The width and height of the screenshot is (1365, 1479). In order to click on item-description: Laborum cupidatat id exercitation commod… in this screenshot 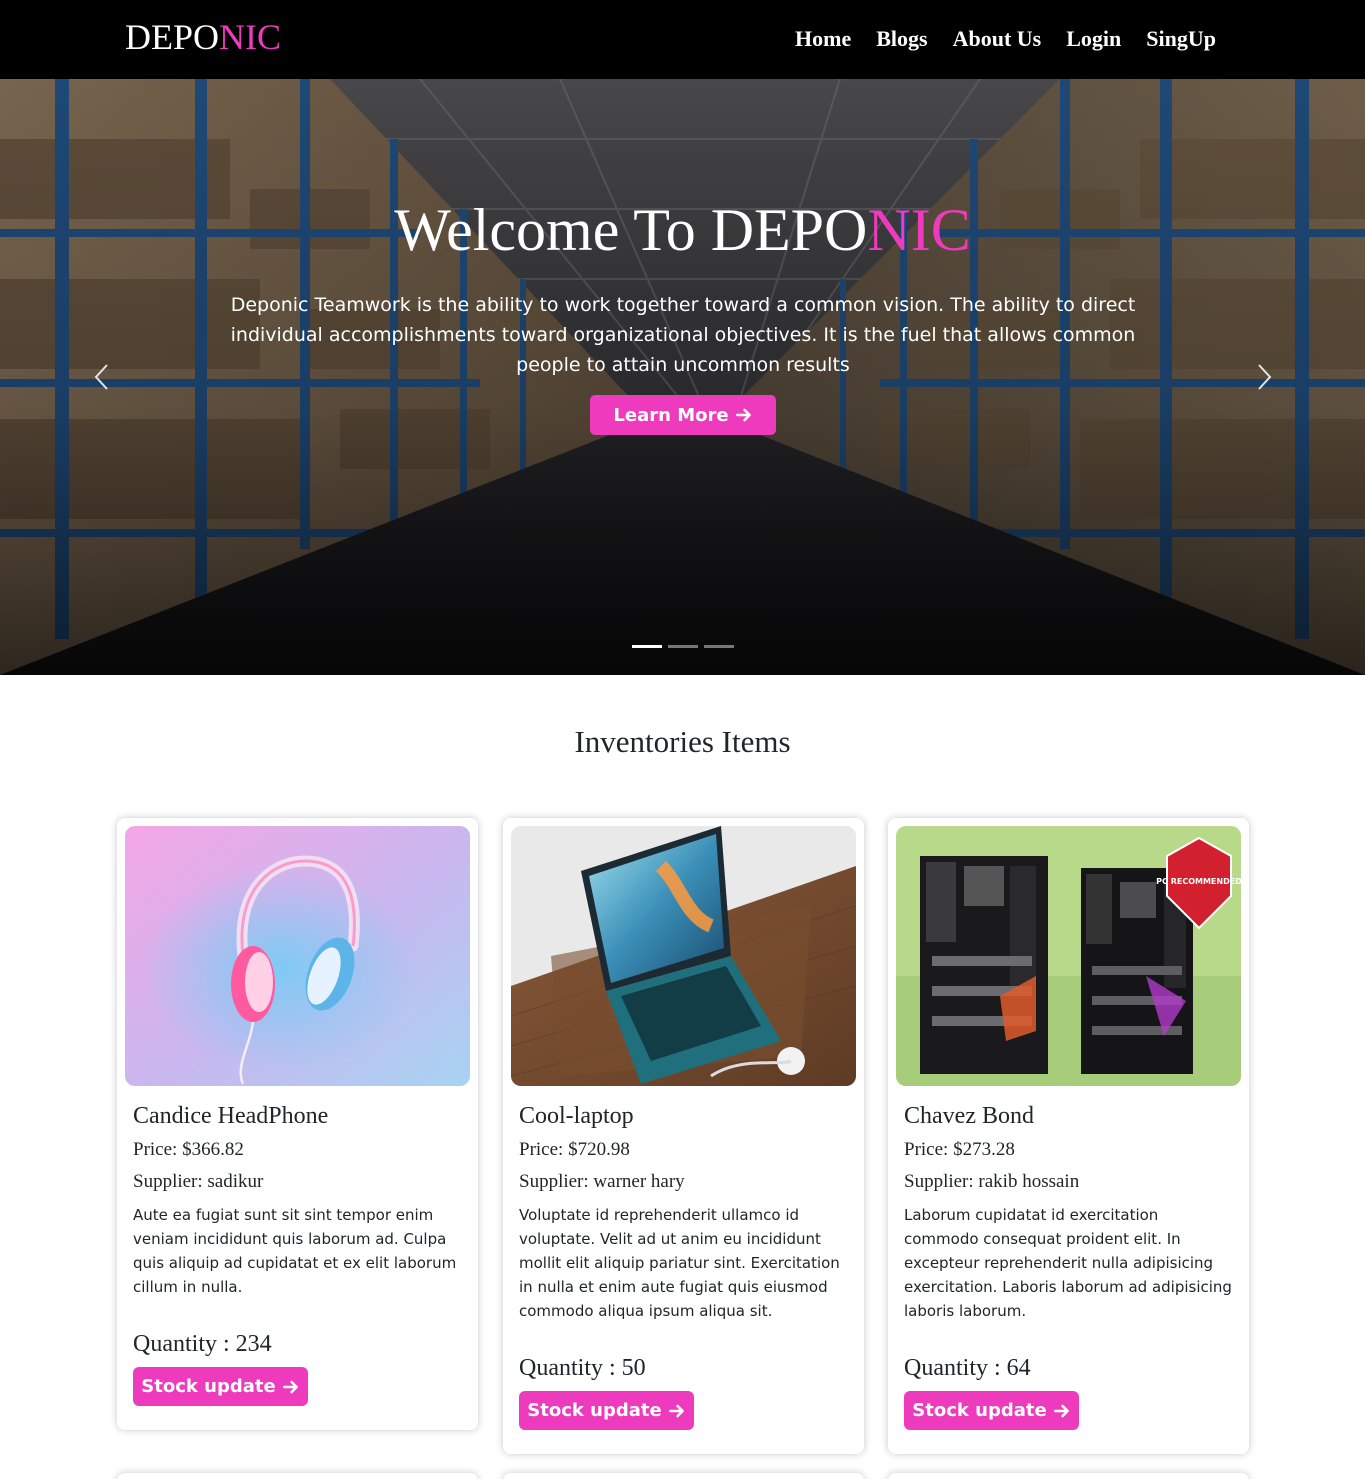, I will do `click(1068, 1263)`.